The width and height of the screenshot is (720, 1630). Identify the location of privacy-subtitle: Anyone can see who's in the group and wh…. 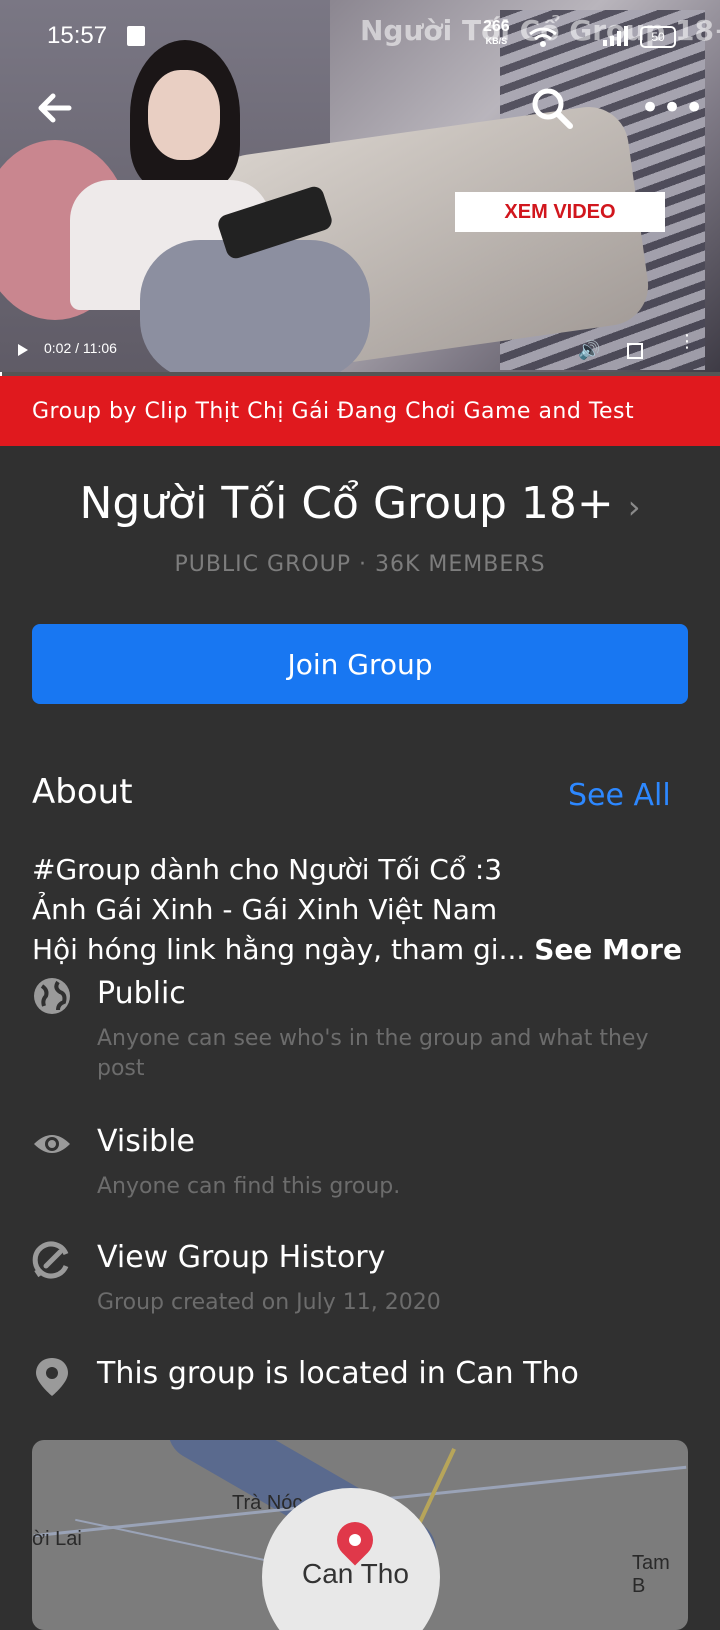
(373, 1053).